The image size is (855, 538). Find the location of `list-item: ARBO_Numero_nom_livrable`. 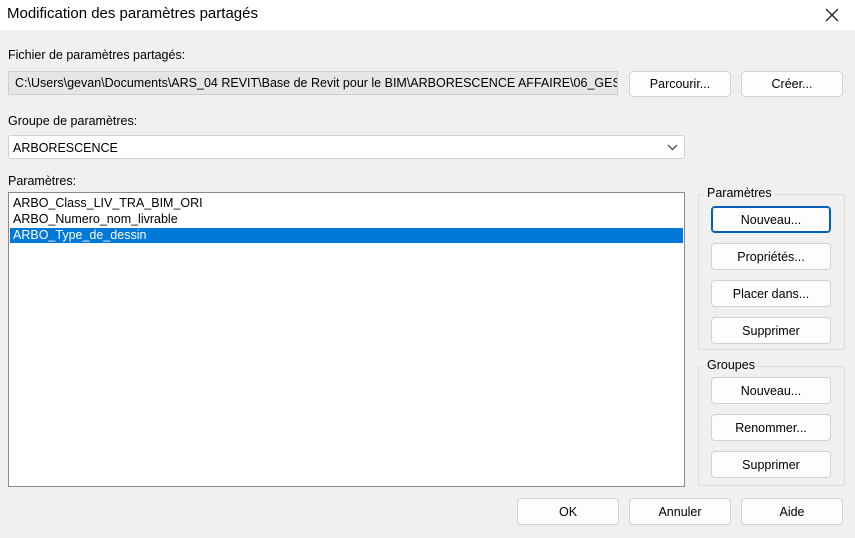

list-item: ARBO_Numero_nom_livrable is located at coordinates (346, 219).